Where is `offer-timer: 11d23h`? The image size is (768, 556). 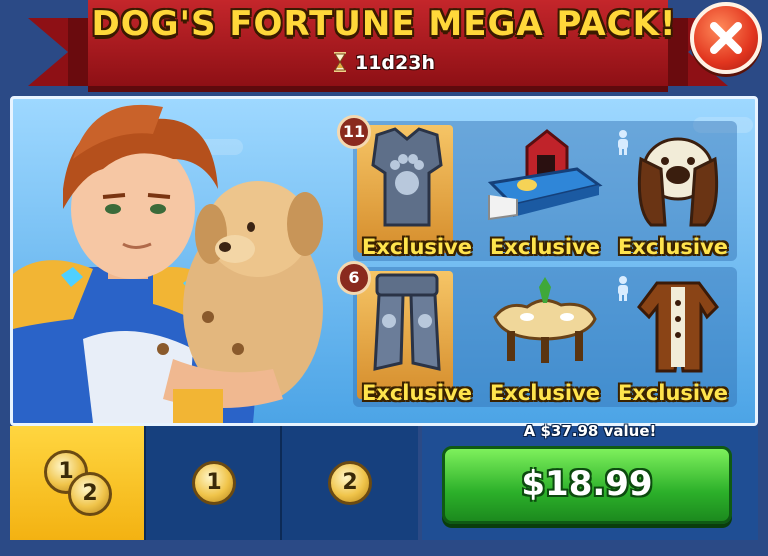 offer-timer: 11d23h is located at coordinates (384, 63).